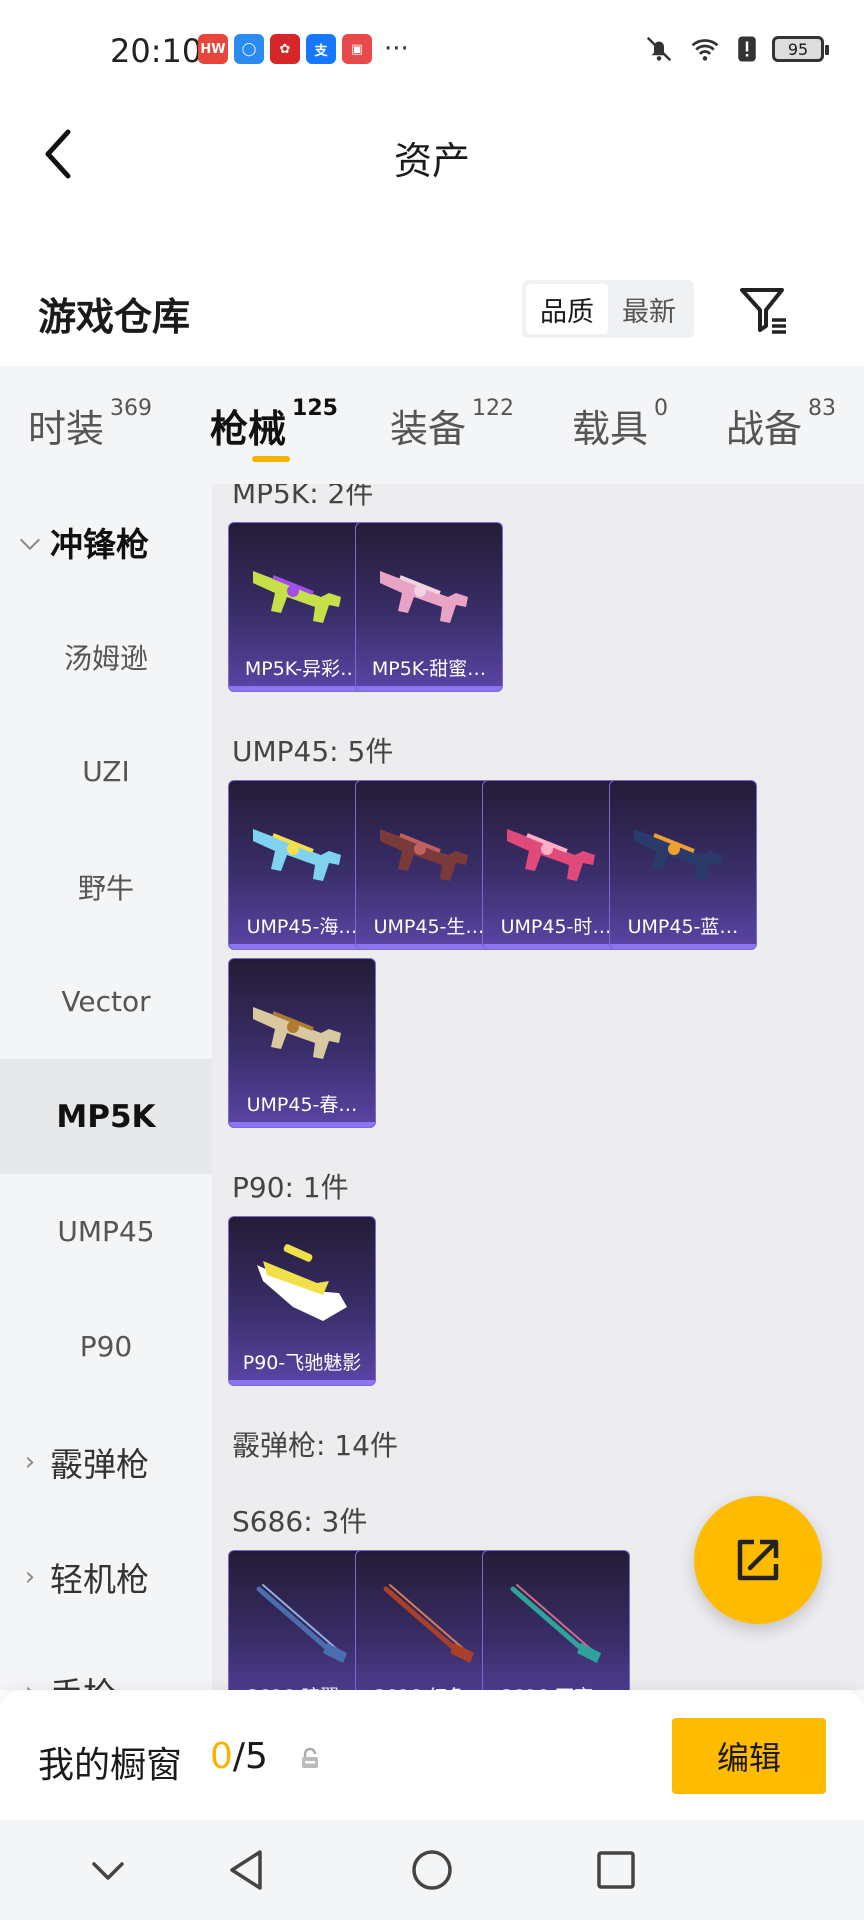  Describe the element at coordinates (396, 49) in the screenshot. I see `more-notifications-icon: ···` at that location.